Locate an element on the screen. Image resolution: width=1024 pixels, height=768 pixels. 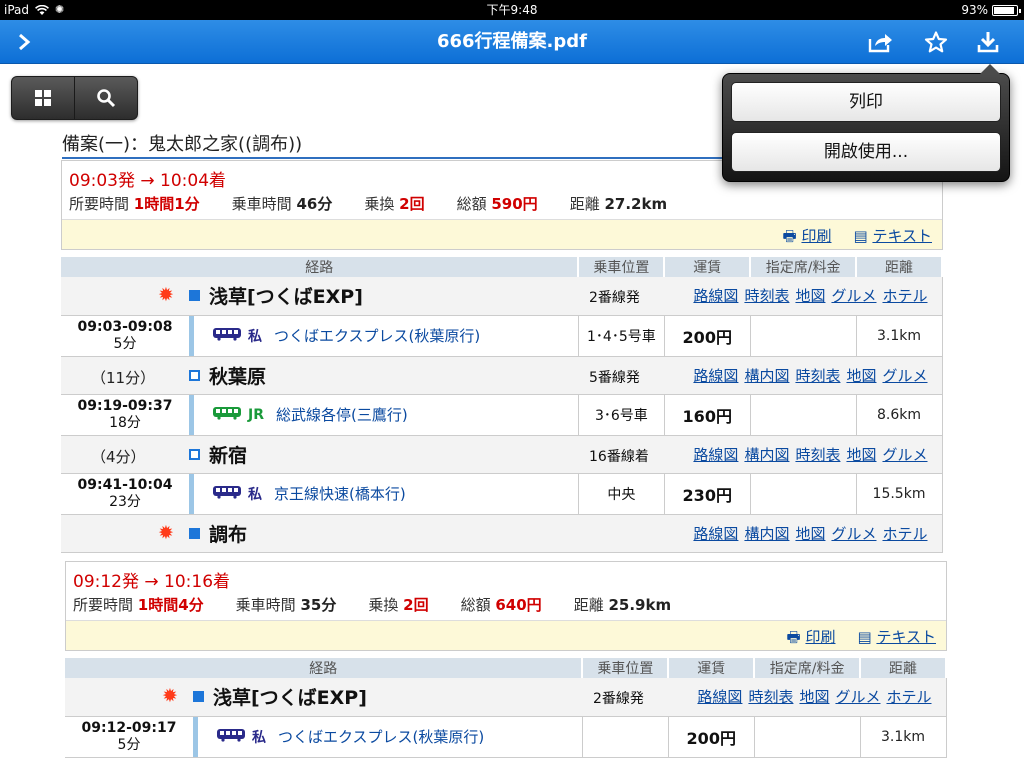
operator-badge: 私 is located at coordinates (259, 737).